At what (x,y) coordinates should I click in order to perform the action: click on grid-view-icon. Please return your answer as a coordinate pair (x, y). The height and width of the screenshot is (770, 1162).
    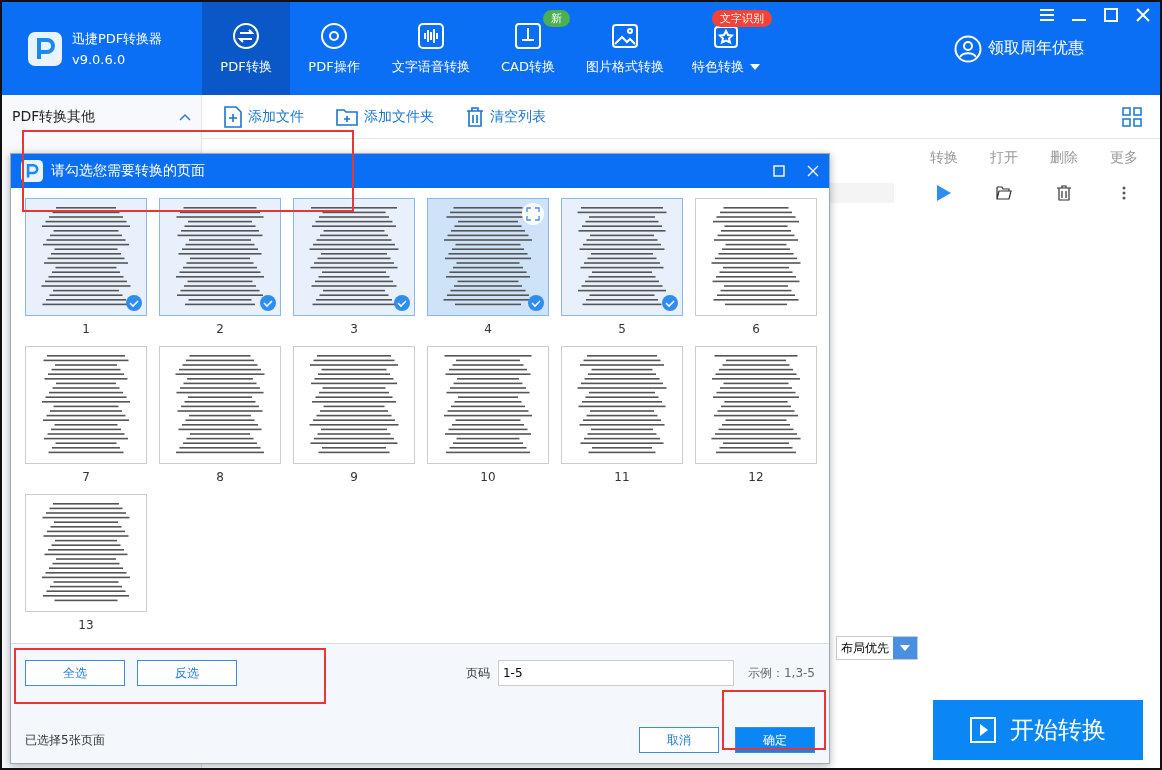
    Looking at the image, I should click on (1132, 116).